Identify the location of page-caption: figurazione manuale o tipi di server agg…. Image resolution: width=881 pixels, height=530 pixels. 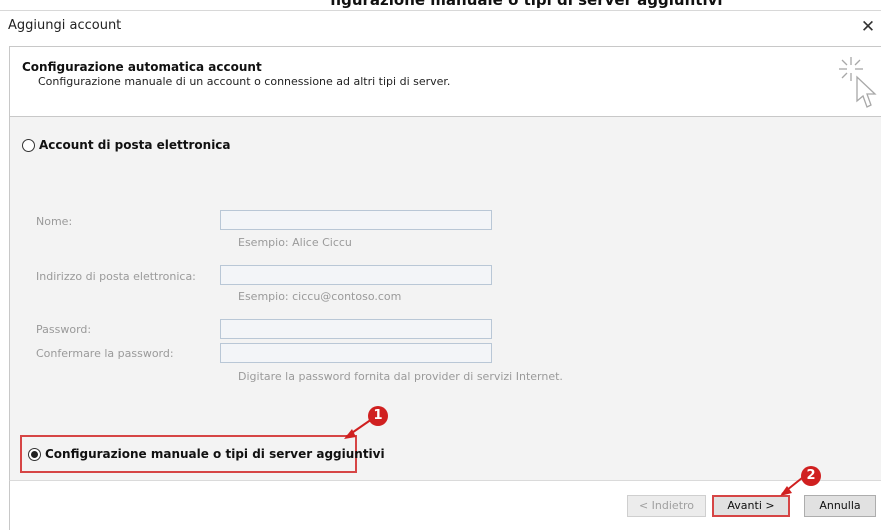
(440, 5).